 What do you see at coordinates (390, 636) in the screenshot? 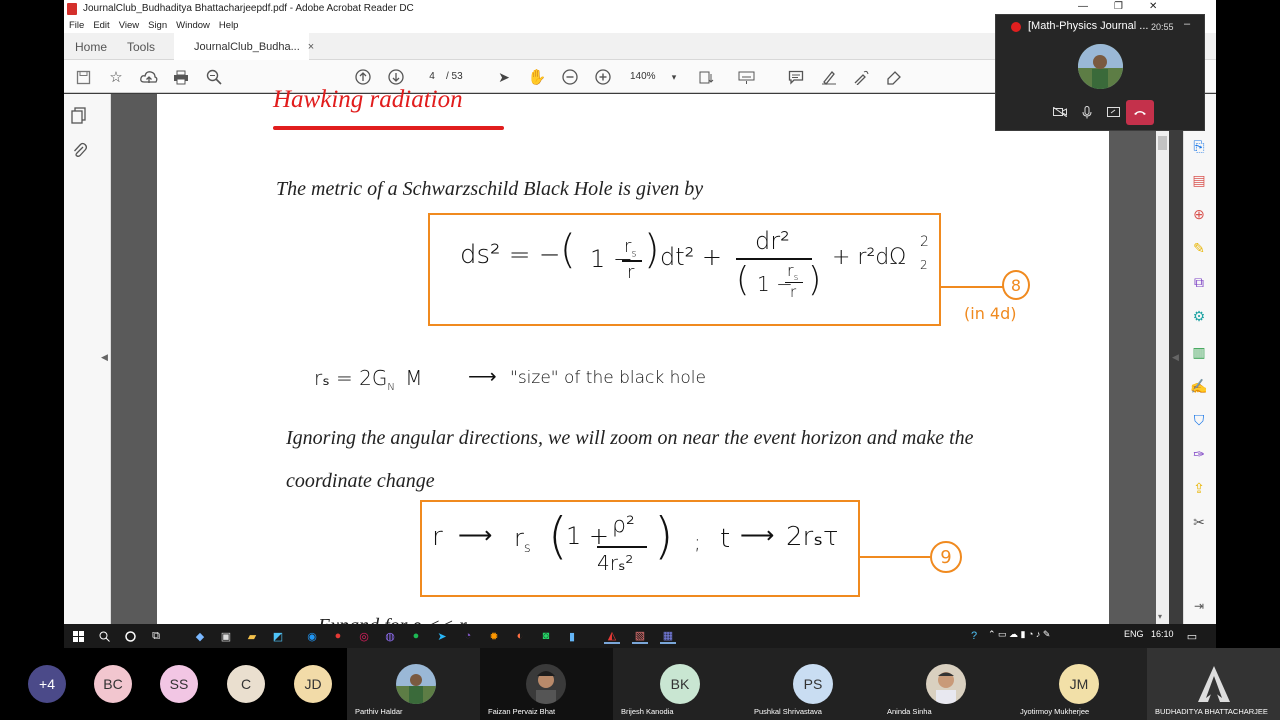
I see `firefox-dev-icon: ◍` at bounding box center [390, 636].